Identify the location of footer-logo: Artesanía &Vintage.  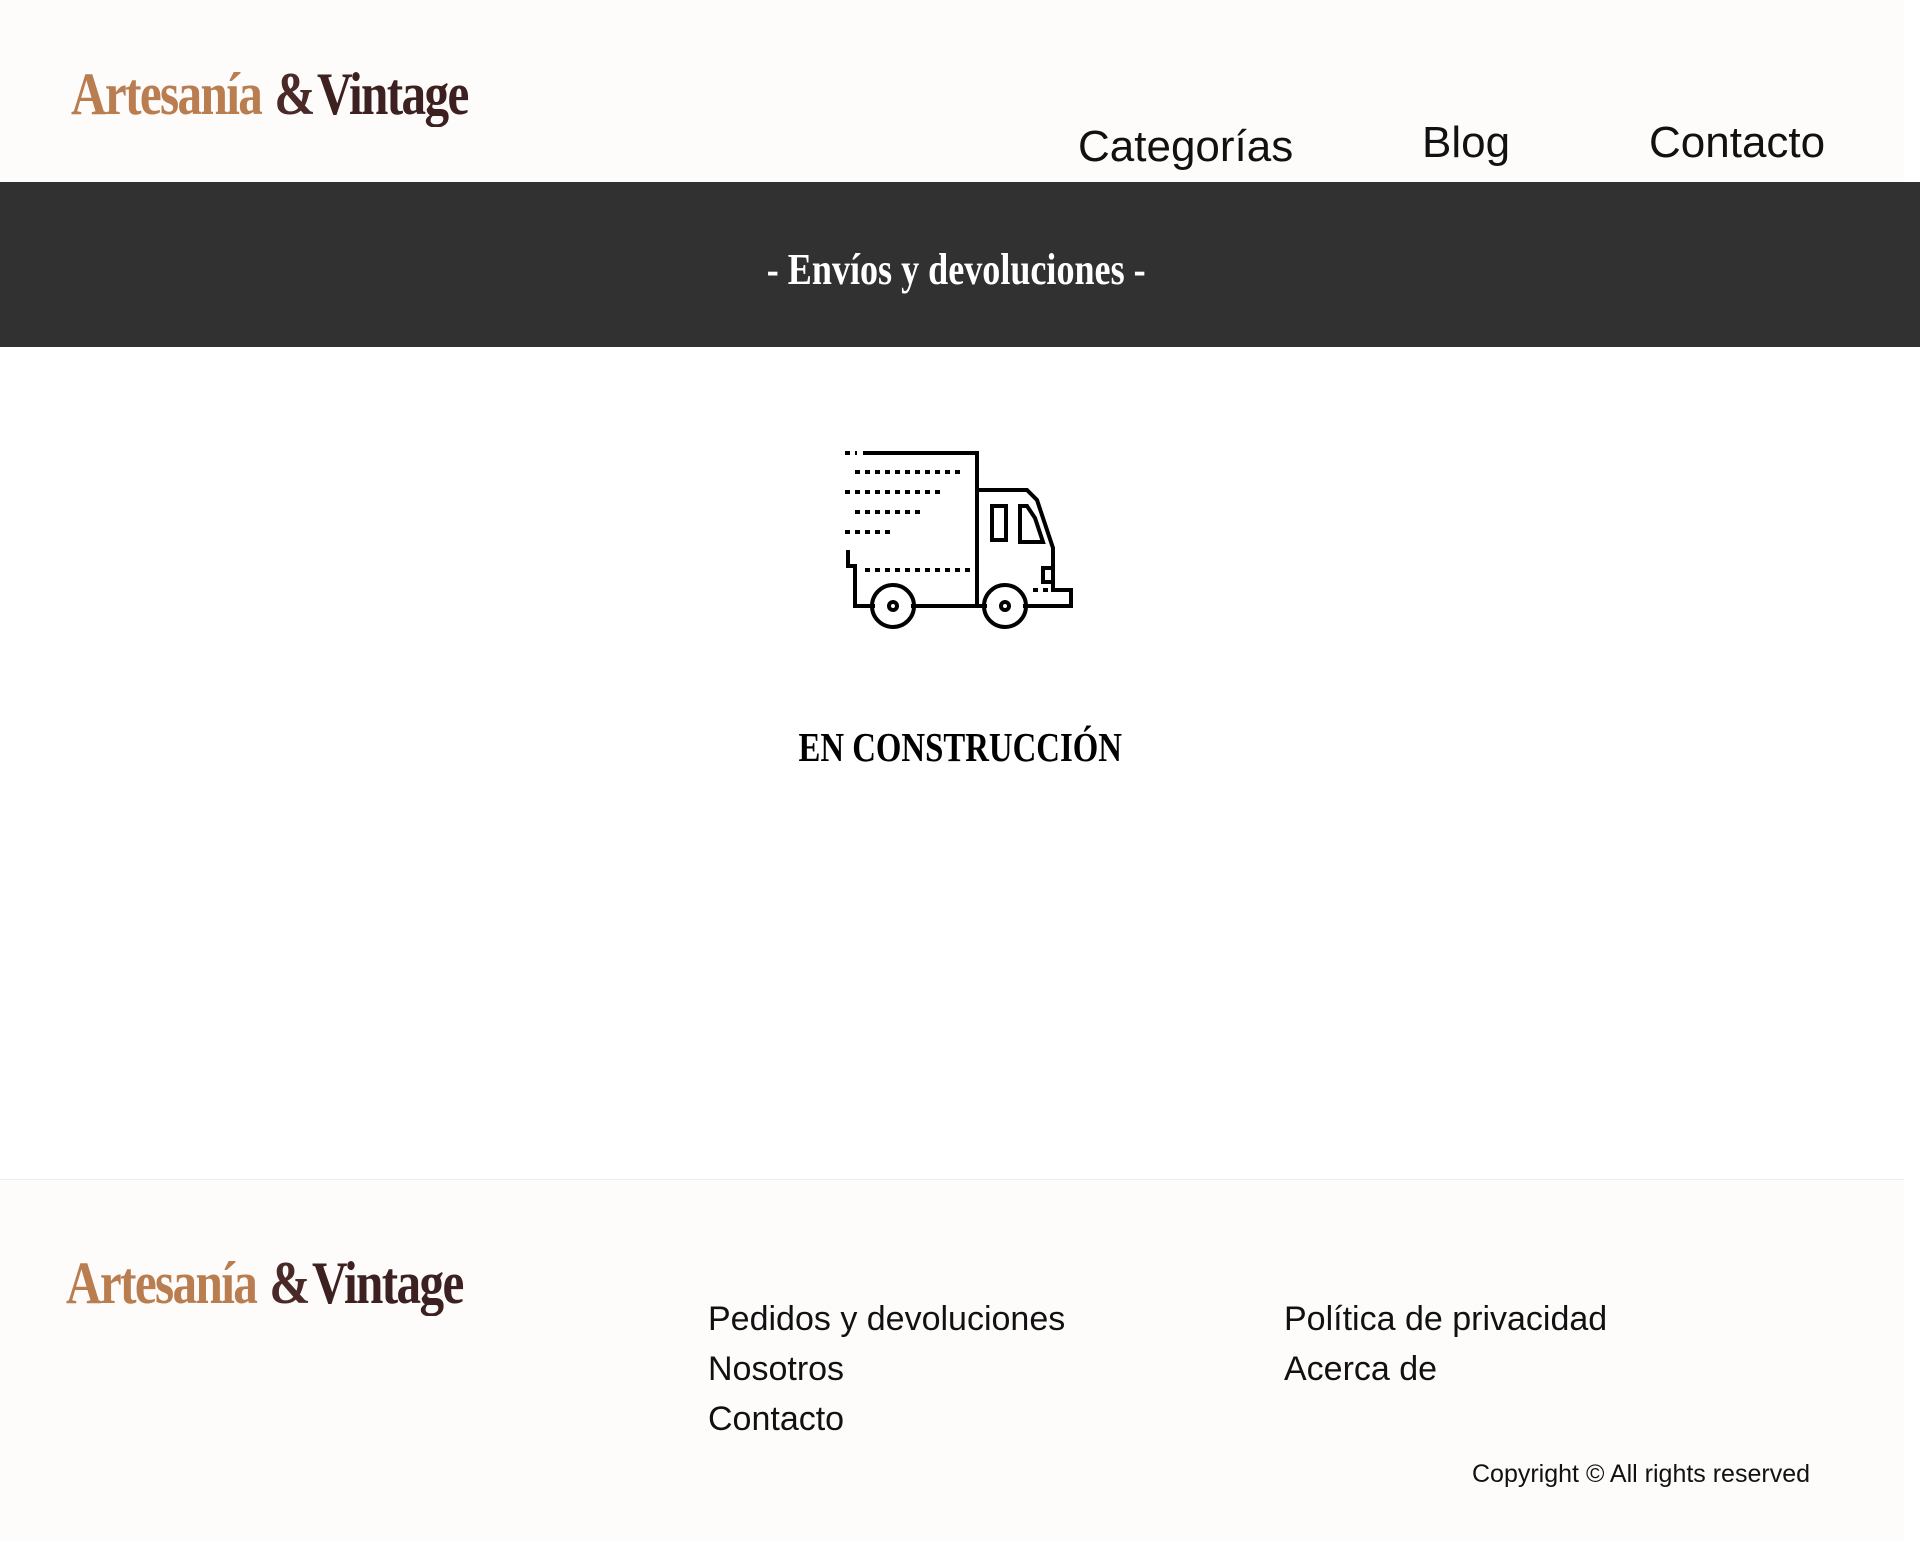
(265, 1283).